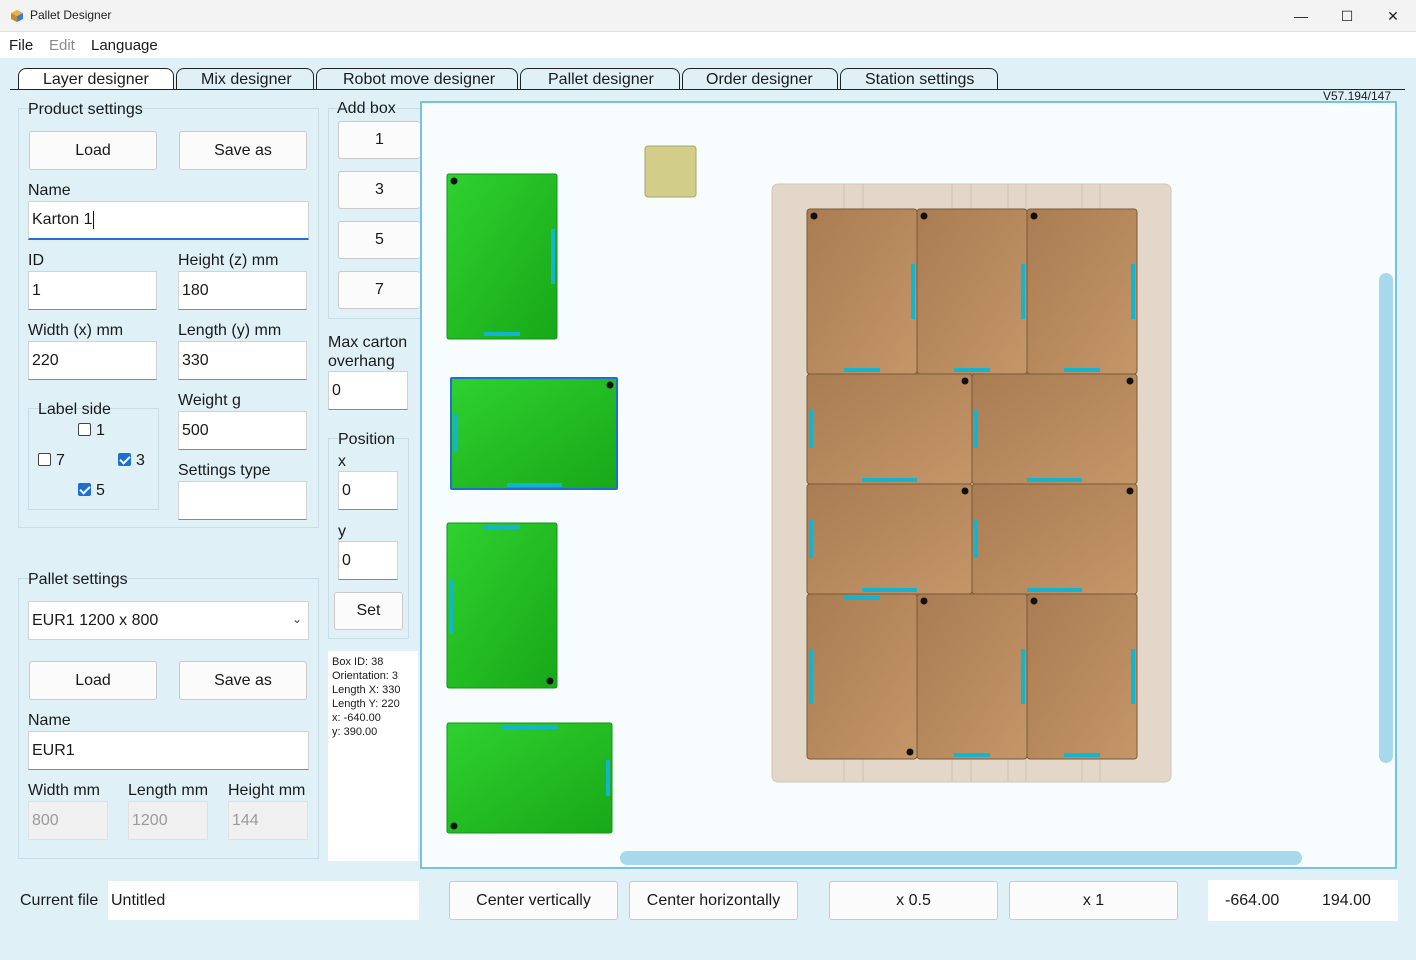 The image size is (1416, 960). What do you see at coordinates (138, 900) in the screenshot?
I see `current-file-value: Untitled` at bounding box center [138, 900].